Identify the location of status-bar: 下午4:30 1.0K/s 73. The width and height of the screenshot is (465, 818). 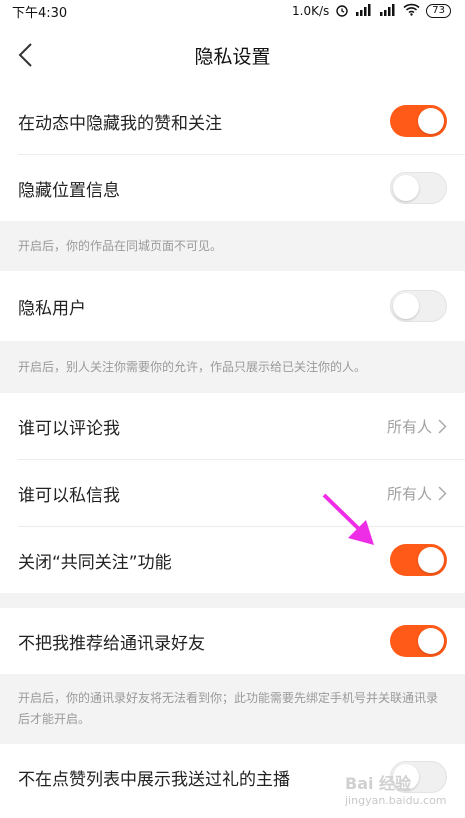
(232, 11).